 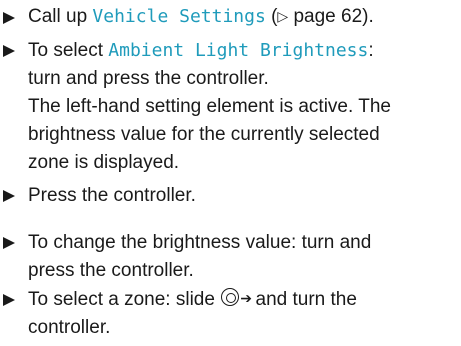 I want to click on step-line: To change the brightness value: turn and, so click(x=199, y=242).